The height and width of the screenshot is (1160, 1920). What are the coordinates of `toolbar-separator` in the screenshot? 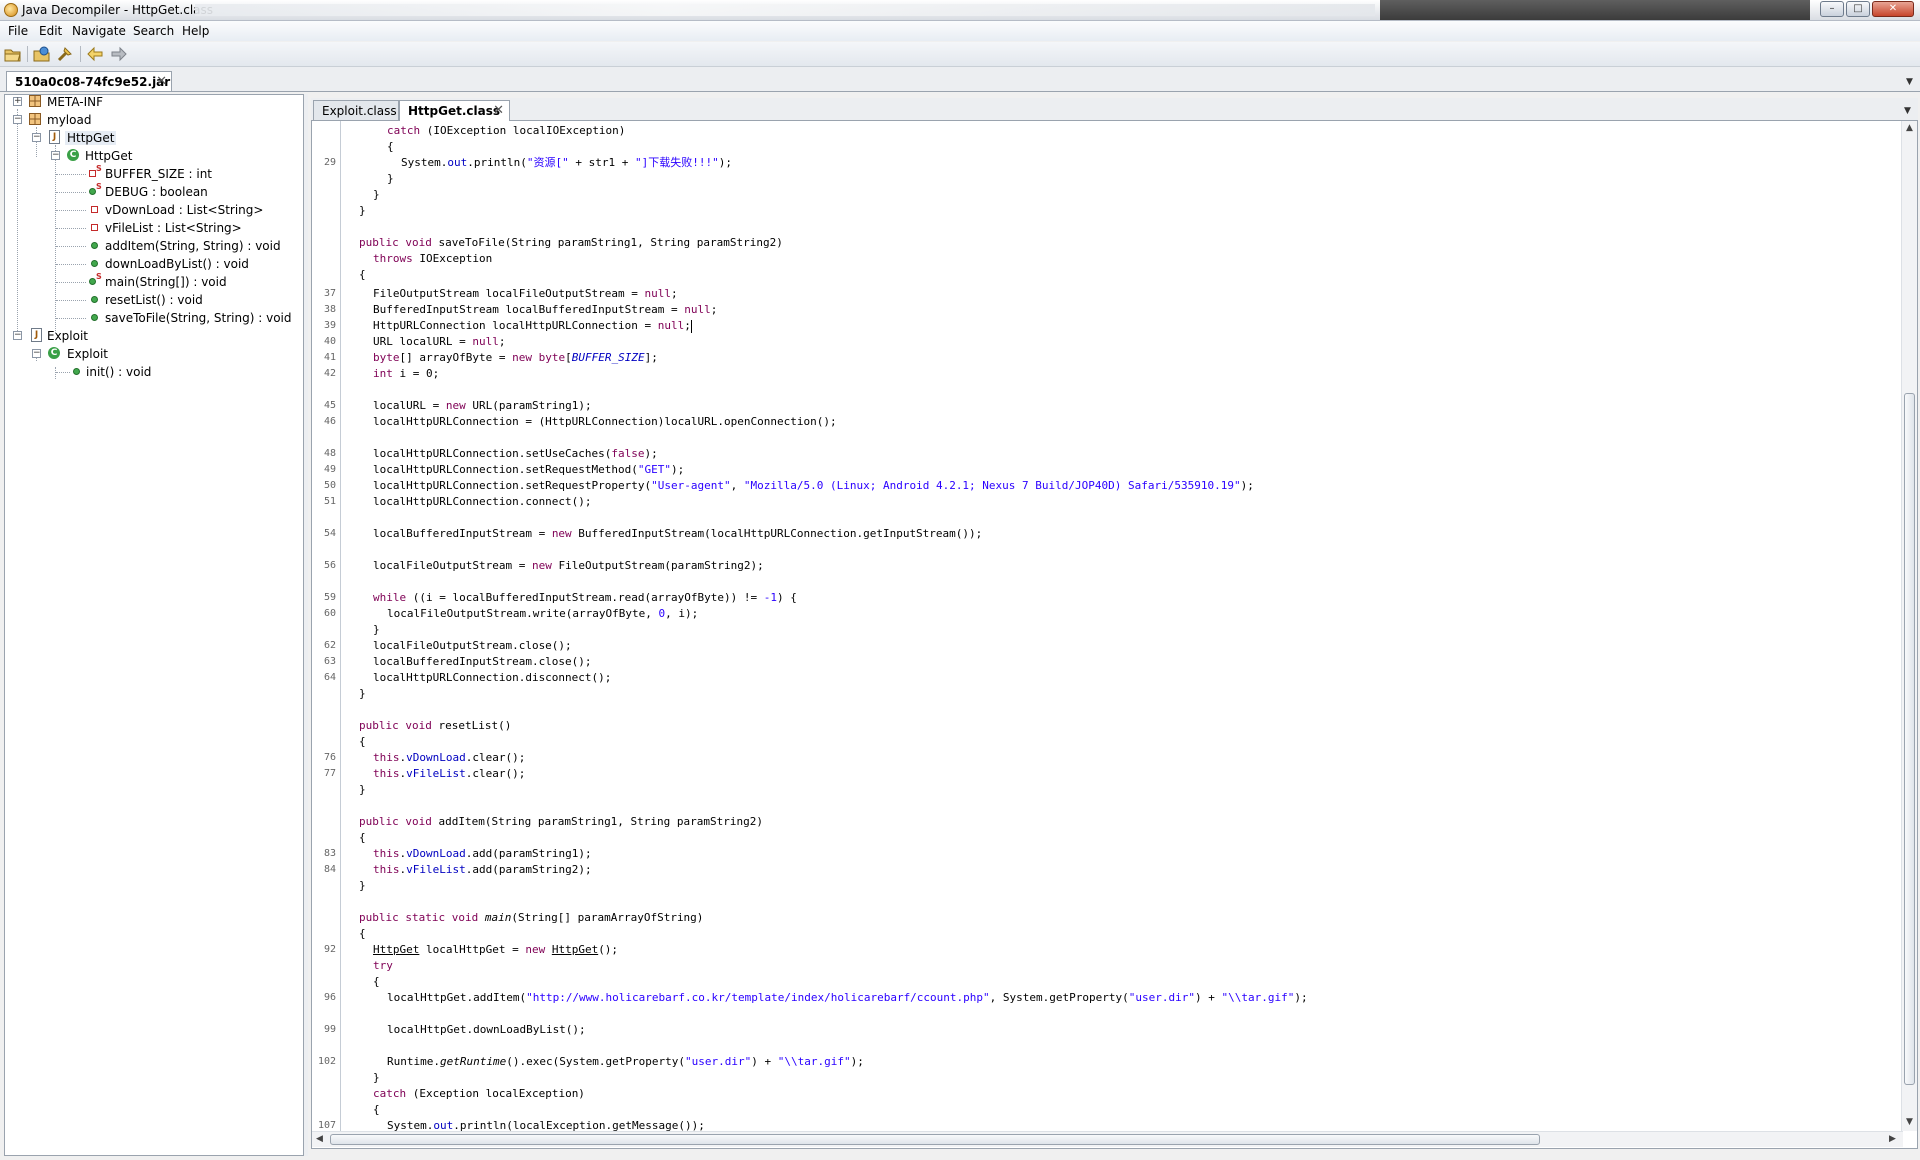 It's located at (27, 54).